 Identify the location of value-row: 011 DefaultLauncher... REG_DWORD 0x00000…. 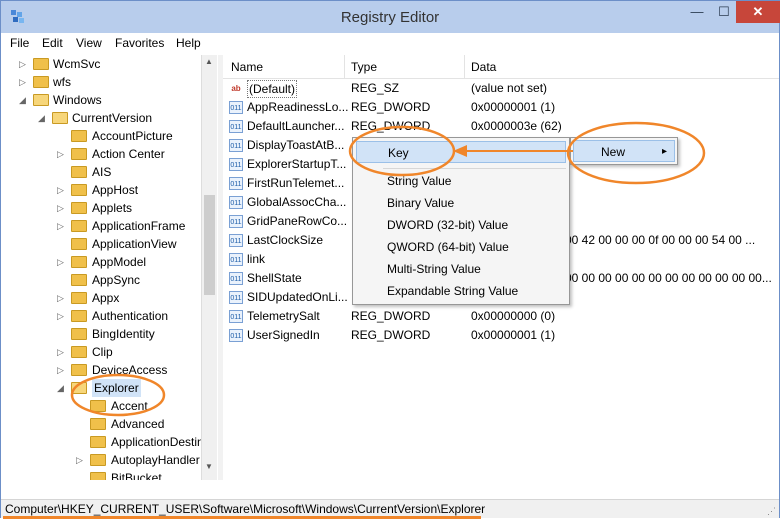
(501, 126).